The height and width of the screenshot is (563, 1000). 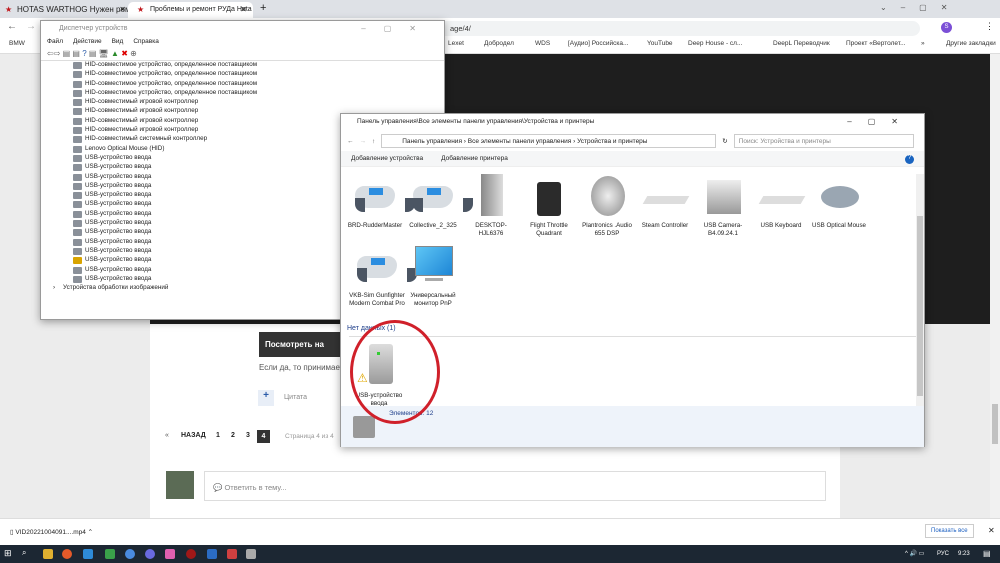 What do you see at coordinates (190, 10) in the screenshot?
I see `tab-active: ★ Проблемы и ремонт РУДа Hota ✕` at bounding box center [190, 10].